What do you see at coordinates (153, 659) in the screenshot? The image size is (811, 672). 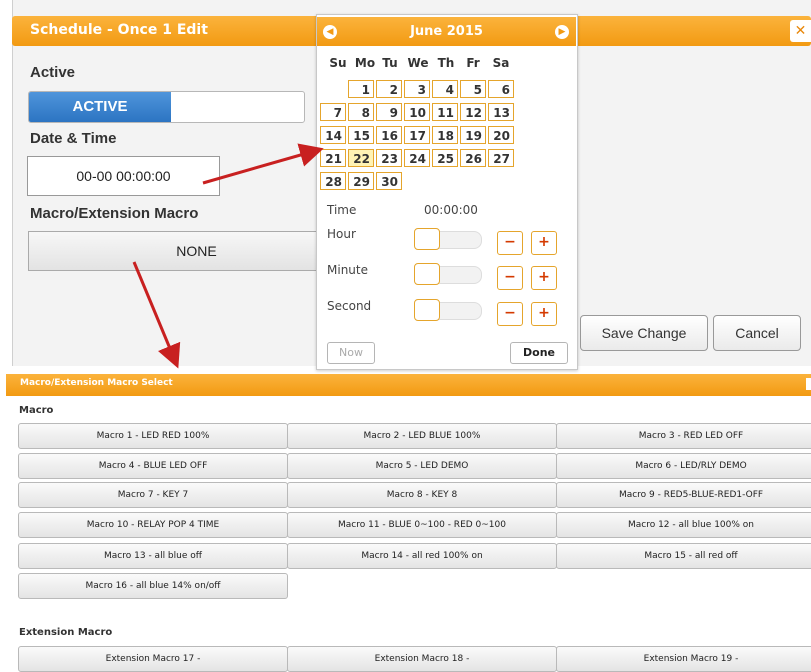 I see `extension-macro-button: Extension Macro 17 -` at bounding box center [153, 659].